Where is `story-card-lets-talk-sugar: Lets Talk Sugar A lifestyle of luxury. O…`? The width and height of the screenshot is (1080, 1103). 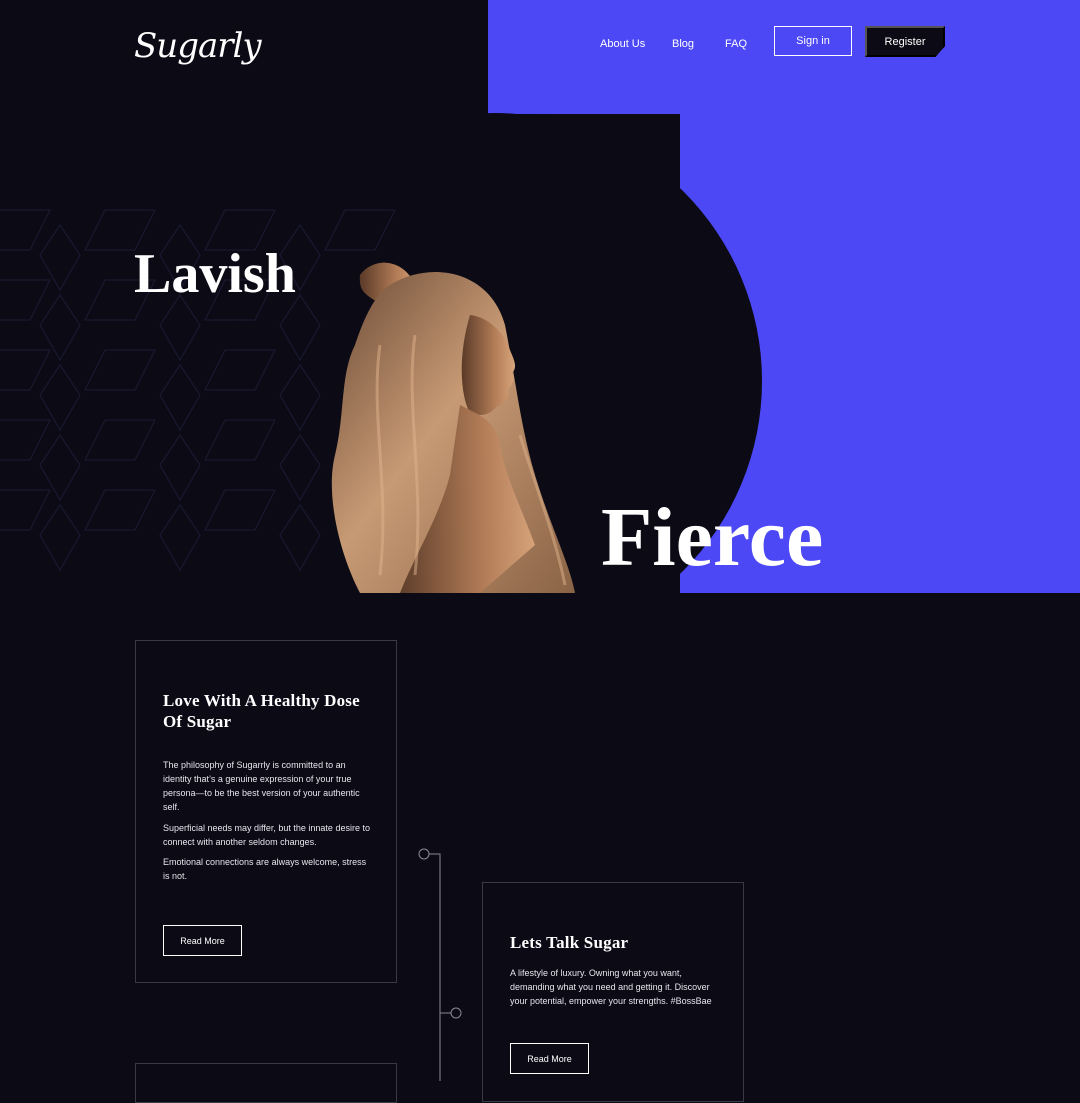 story-card-lets-talk-sugar: Lets Talk Sugar A lifestyle of luxury. O… is located at coordinates (613, 992).